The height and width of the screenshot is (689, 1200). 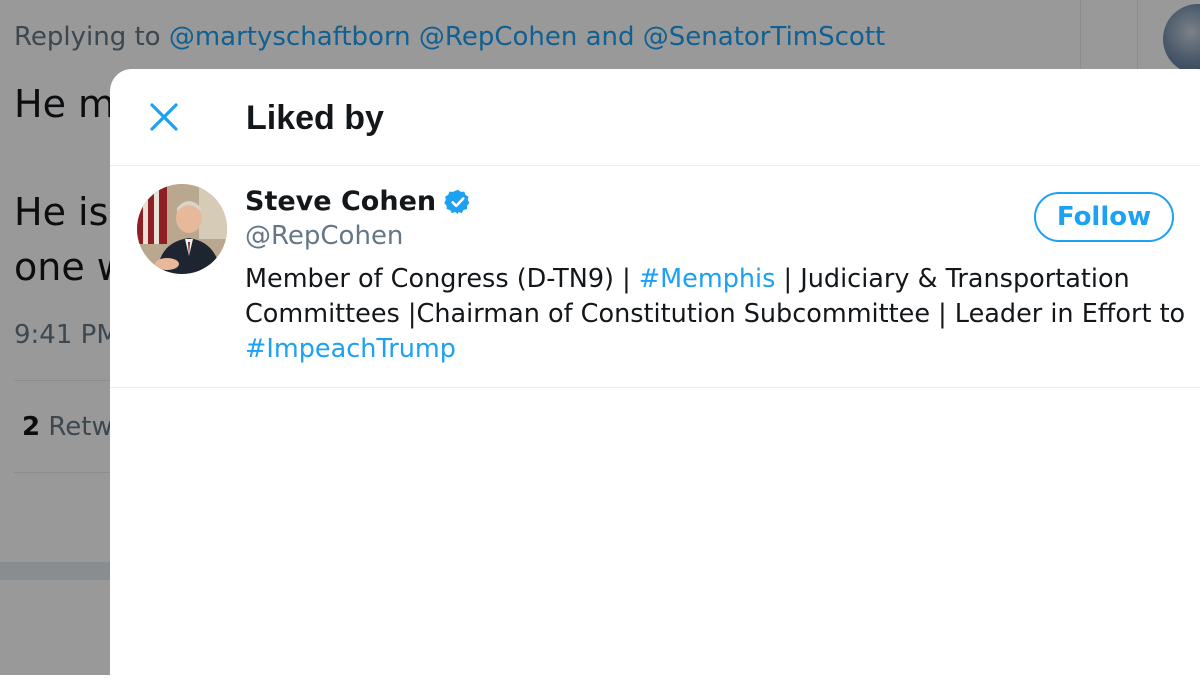 I want to click on close-icon, so click(x=164, y=117).